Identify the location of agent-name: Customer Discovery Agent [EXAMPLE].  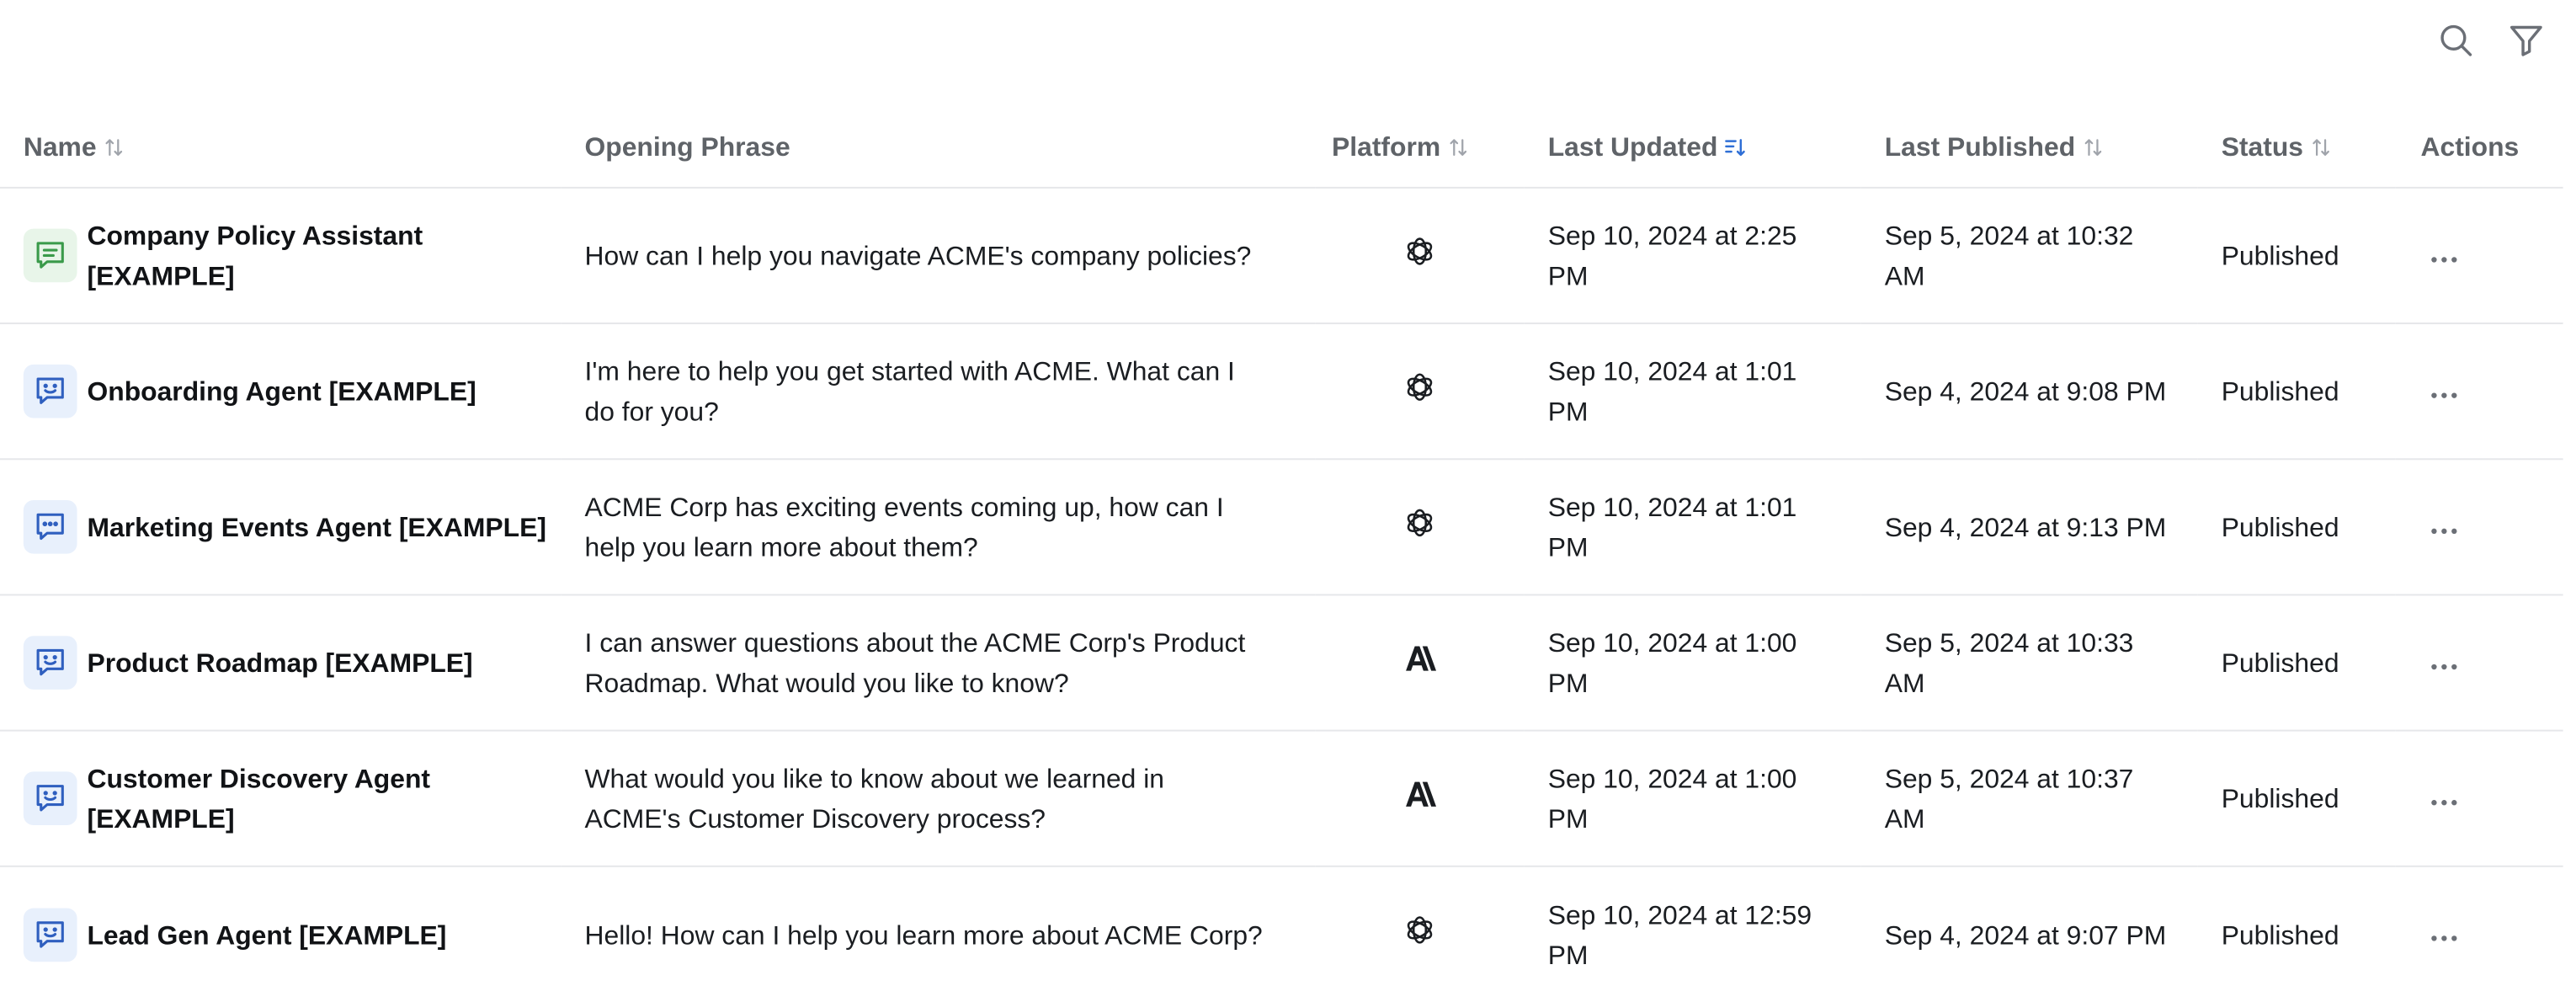
(324, 799).